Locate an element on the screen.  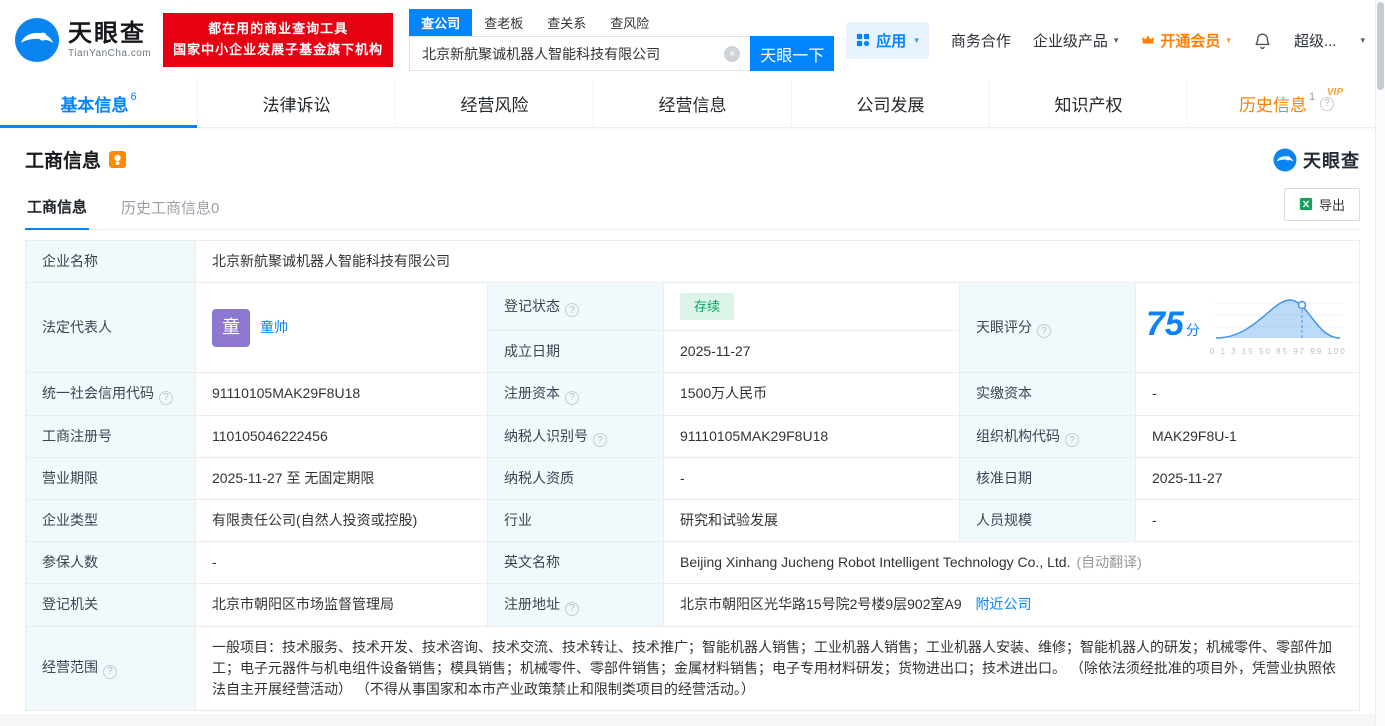
value-company-type: 有限责任公司(自然人投资或控股) is located at coordinates (341, 520).